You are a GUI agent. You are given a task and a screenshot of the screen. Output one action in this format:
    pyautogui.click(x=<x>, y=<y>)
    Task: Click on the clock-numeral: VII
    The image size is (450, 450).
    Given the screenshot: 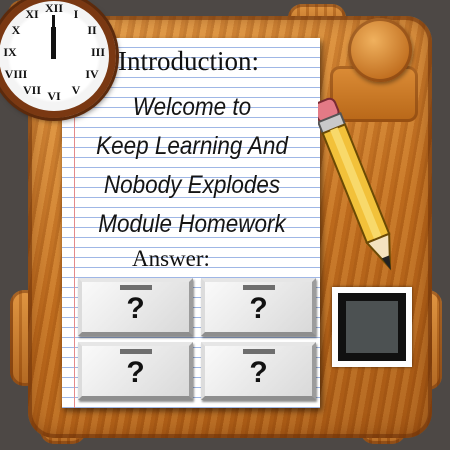 What is the action you would take?
    pyautogui.click(x=31, y=90)
    